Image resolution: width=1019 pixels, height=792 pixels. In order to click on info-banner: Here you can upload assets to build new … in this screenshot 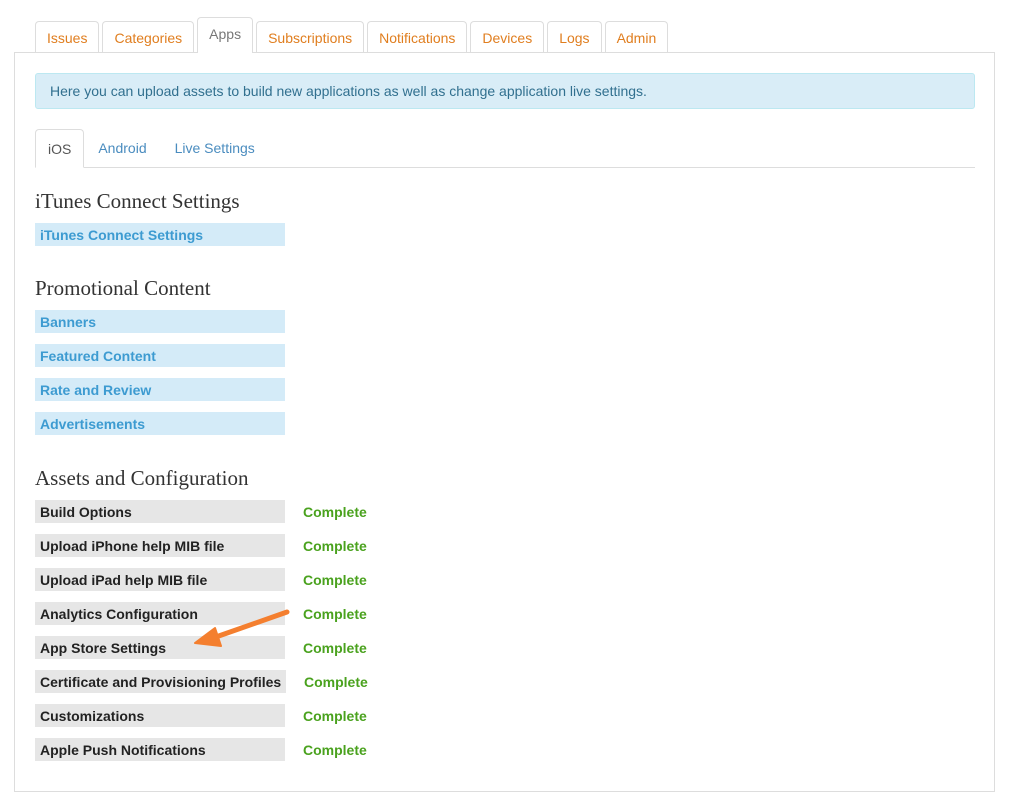, I will do `click(505, 91)`.